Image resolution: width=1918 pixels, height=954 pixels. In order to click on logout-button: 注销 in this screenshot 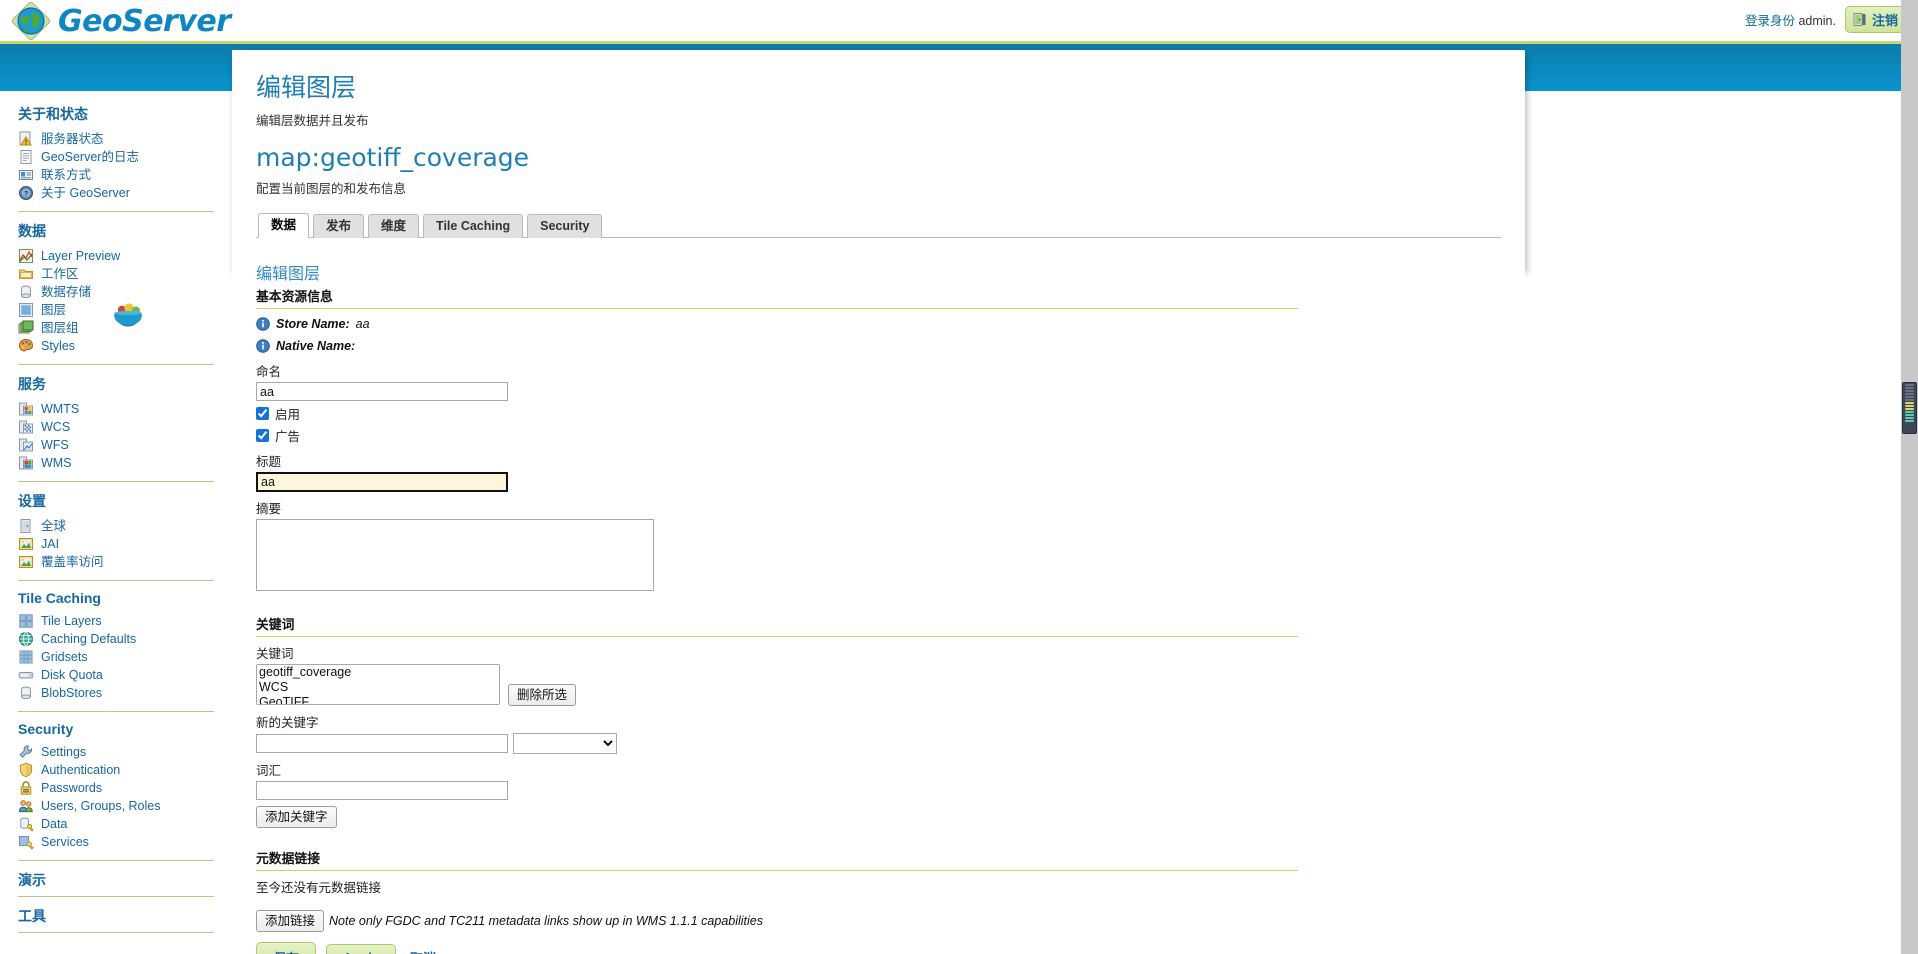, I will do `click(1876, 19)`.